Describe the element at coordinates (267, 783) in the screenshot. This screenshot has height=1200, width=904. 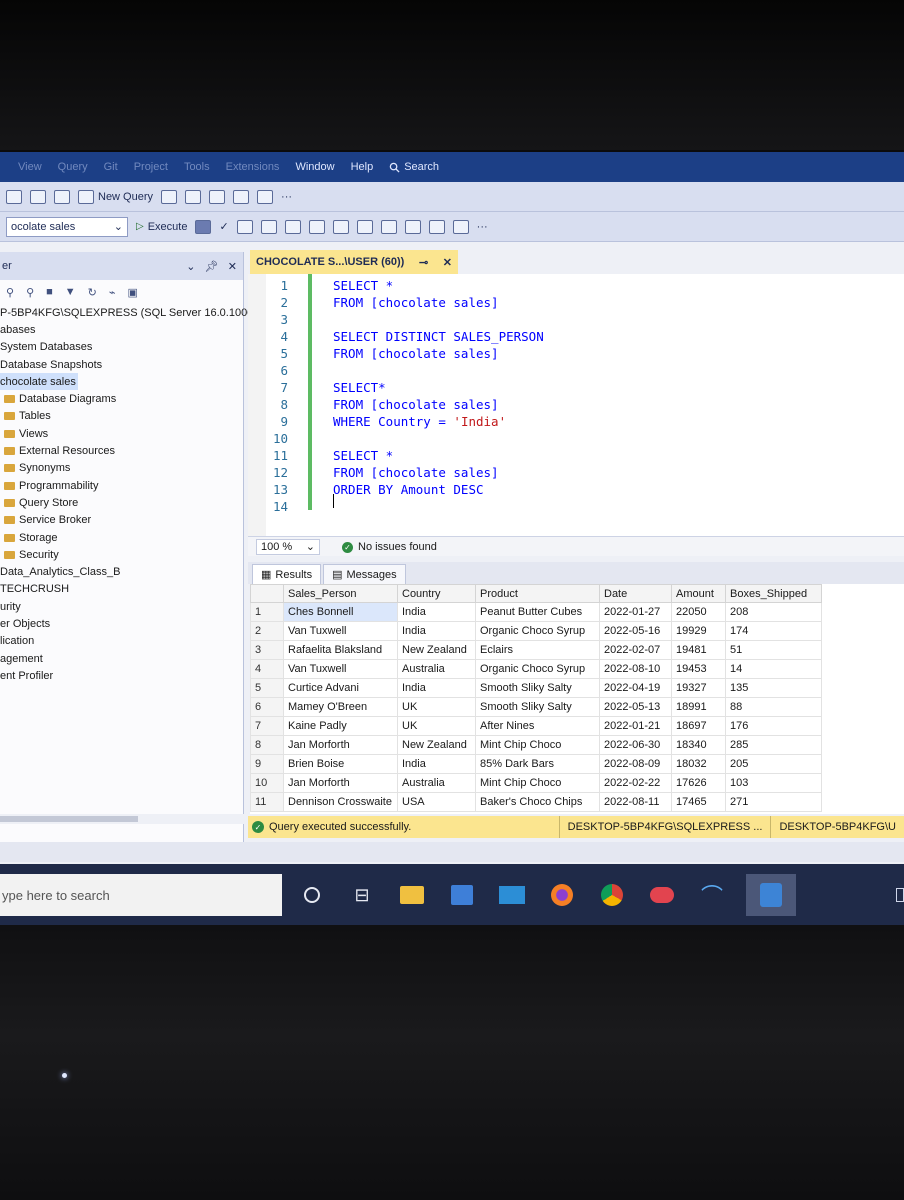
I see `row-number: 10` at that location.